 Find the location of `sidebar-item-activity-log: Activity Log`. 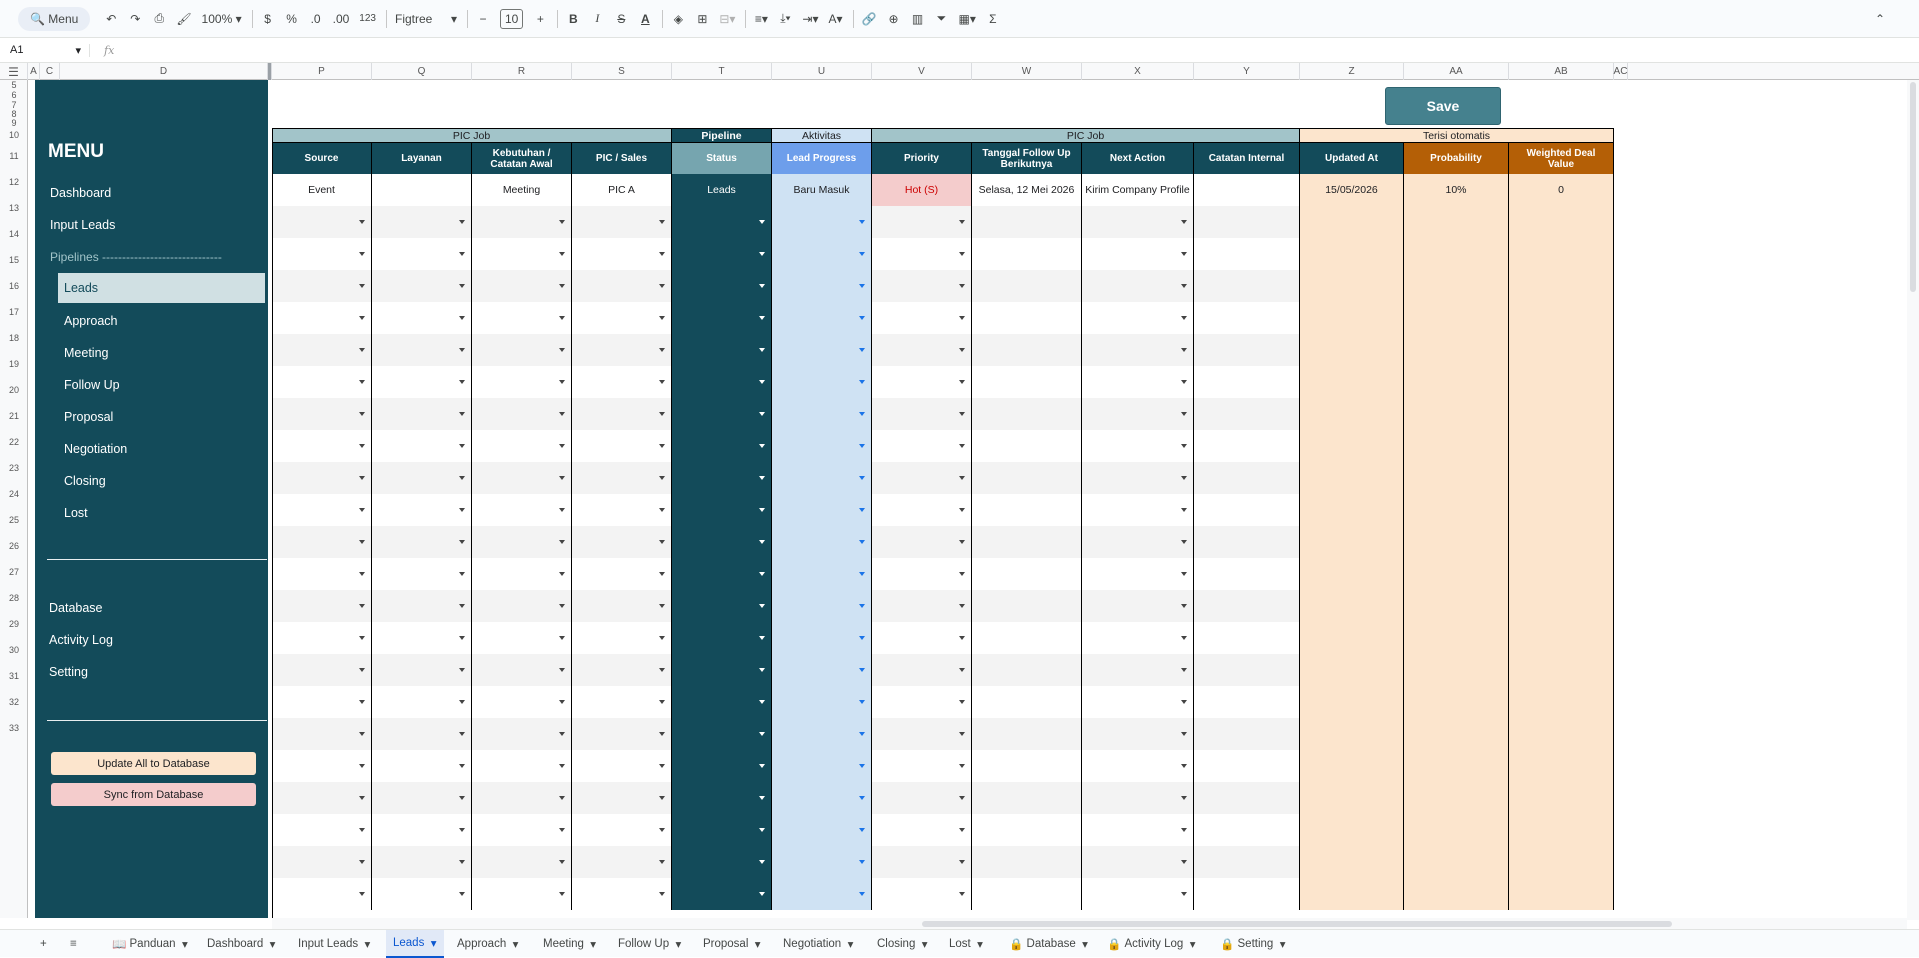

sidebar-item-activity-log: Activity Log is located at coordinates (81, 640).